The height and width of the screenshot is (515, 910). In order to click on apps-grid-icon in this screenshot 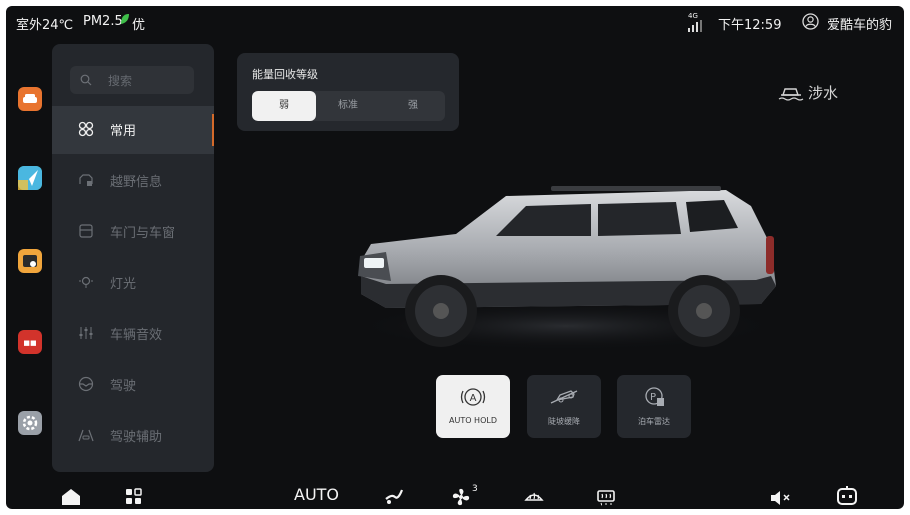, I will do `click(134, 497)`.